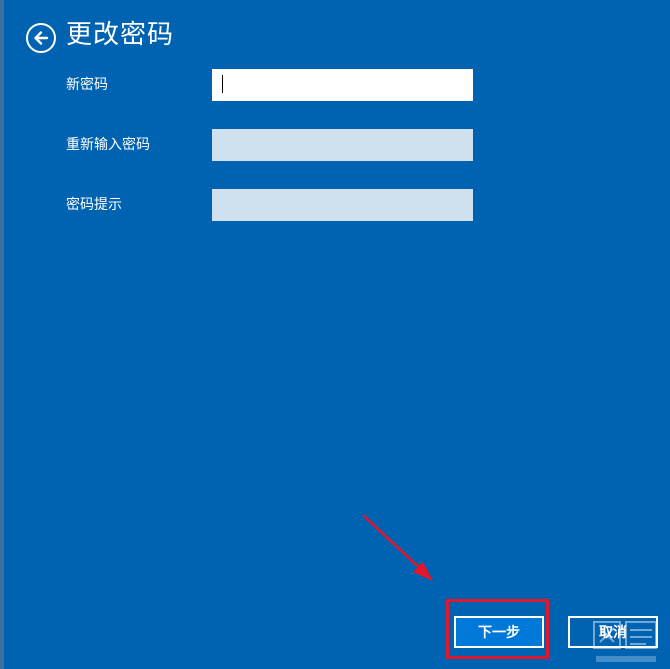 Image resolution: width=670 pixels, height=669 pixels. I want to click on password-hint-label: 密码提示, so click(94, 205).